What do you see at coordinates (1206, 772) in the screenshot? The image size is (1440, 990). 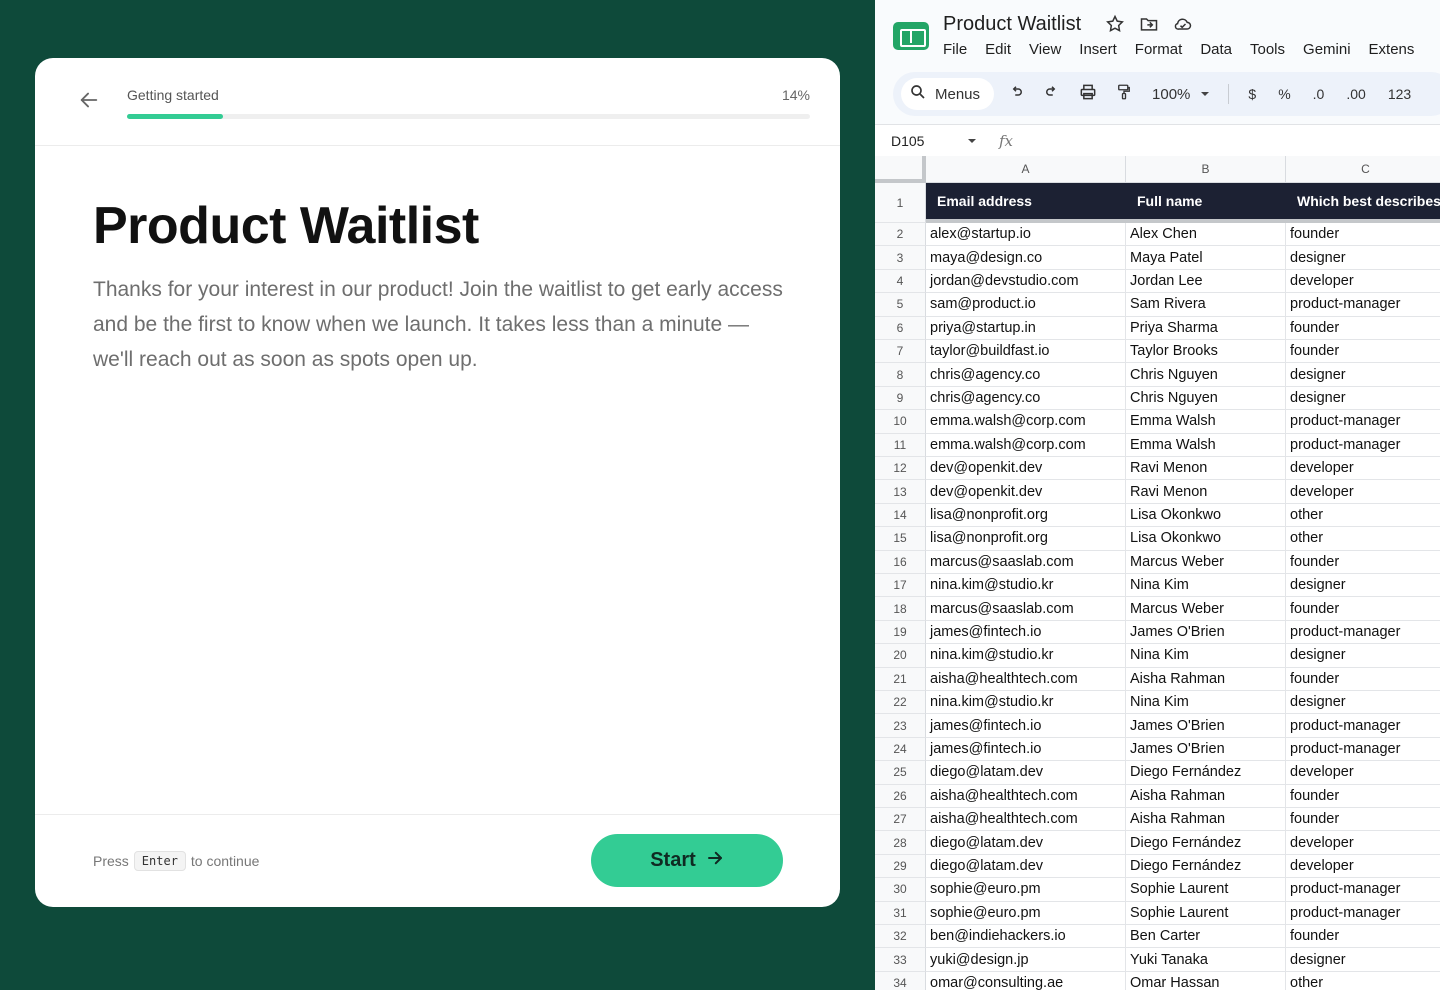 I see `name-cell: Diego Fernández` at bounding box center [1206, 772].